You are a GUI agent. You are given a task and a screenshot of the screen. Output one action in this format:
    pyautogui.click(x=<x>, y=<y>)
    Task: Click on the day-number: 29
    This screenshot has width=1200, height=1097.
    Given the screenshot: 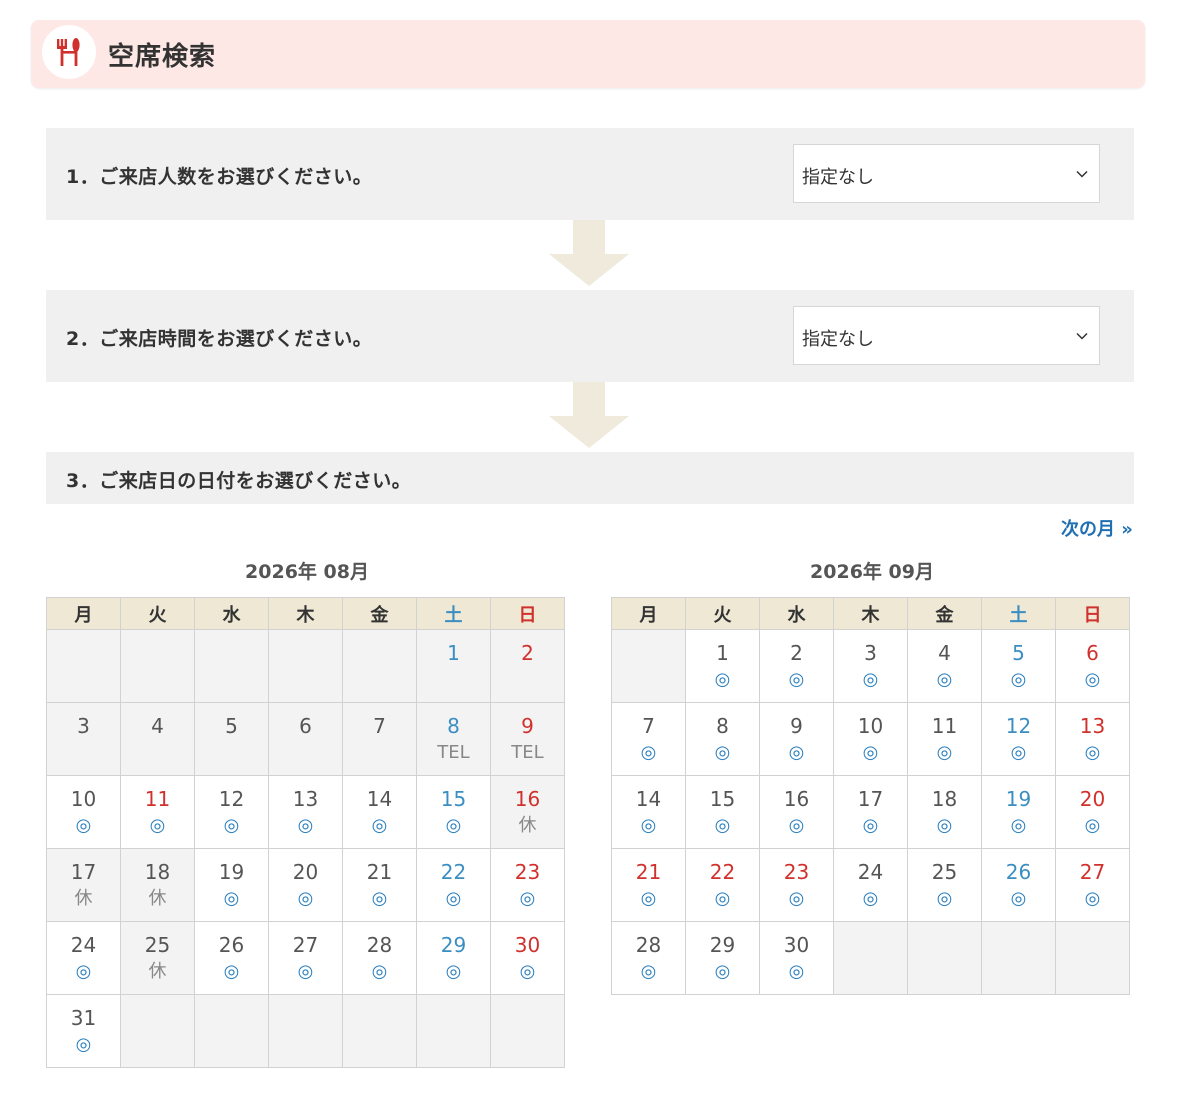 What is the action you would take?
    pyautogui.click(x=453, y=945)
    